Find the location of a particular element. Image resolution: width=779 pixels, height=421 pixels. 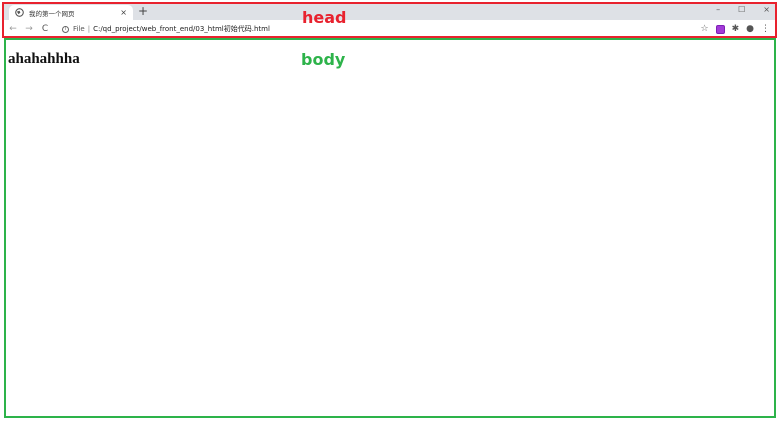

head-annotation-box is located at coordinates (389, 20).